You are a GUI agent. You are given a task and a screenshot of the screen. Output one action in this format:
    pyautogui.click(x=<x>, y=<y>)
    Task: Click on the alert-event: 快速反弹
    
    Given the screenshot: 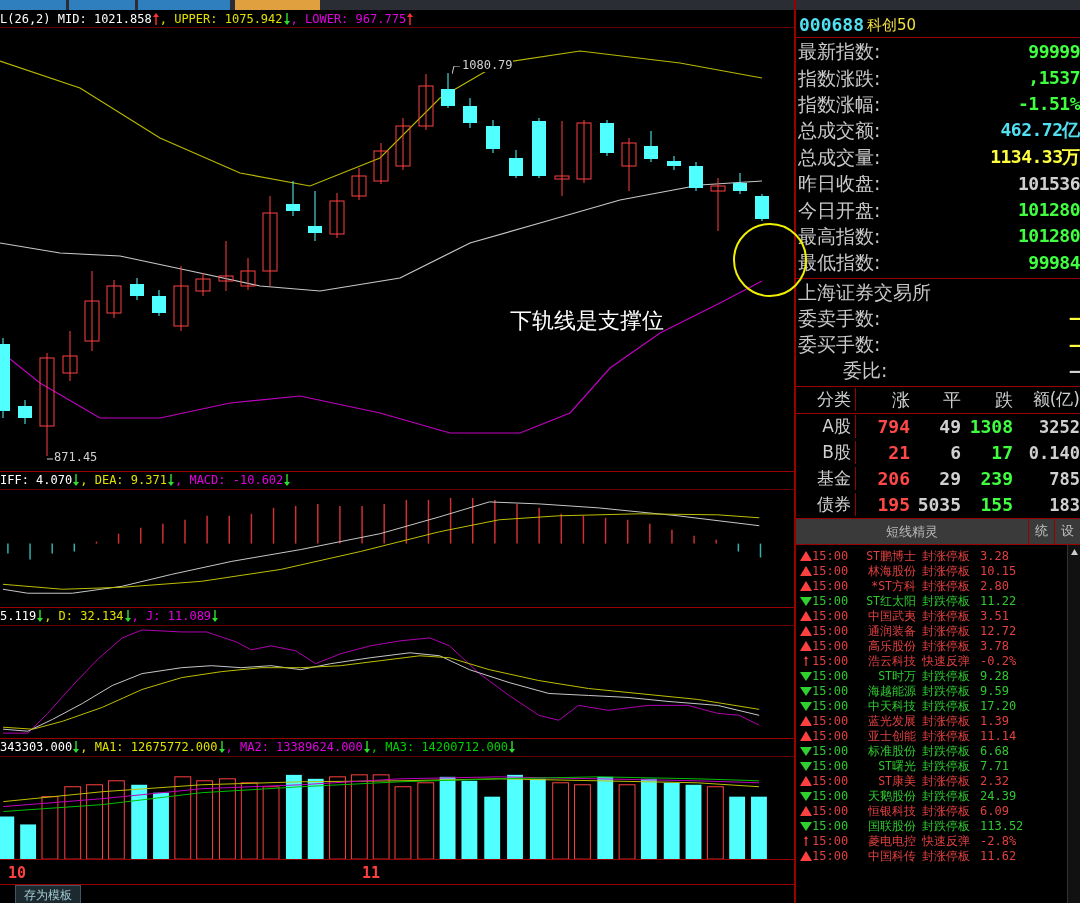 What is the action you would take?
    pyautogui.click(x=946, y=841)
    